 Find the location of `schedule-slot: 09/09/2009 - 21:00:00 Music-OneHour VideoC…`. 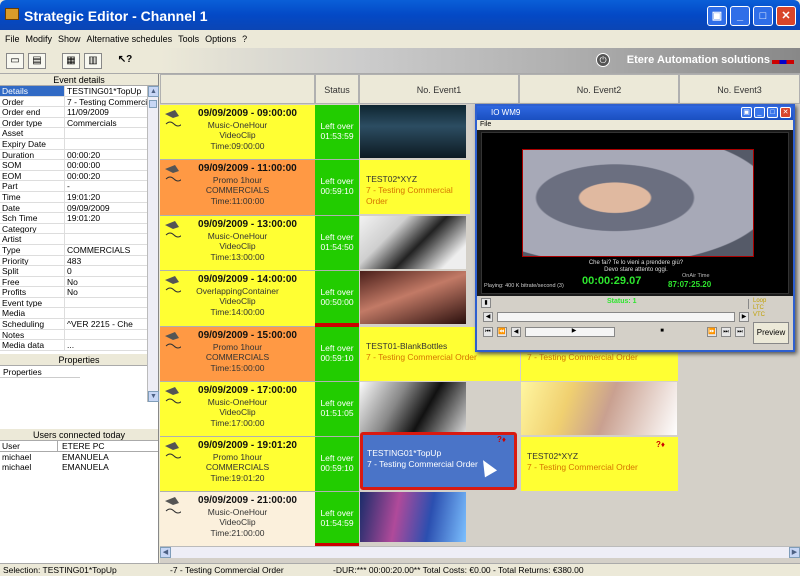

schedule-slot: 09/09/2009 - 21:00:00 Music-OneHour VideoC… is located at coordinates (237, 519).